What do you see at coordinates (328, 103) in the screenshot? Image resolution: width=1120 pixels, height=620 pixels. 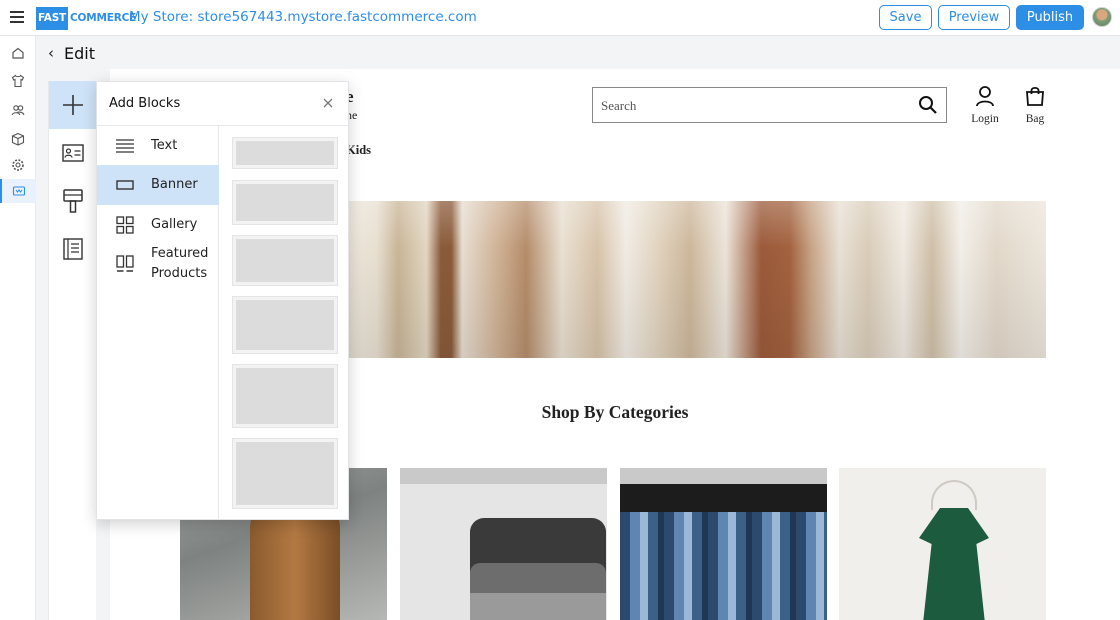 I see `close-icon` at bounding box center [328, 103].